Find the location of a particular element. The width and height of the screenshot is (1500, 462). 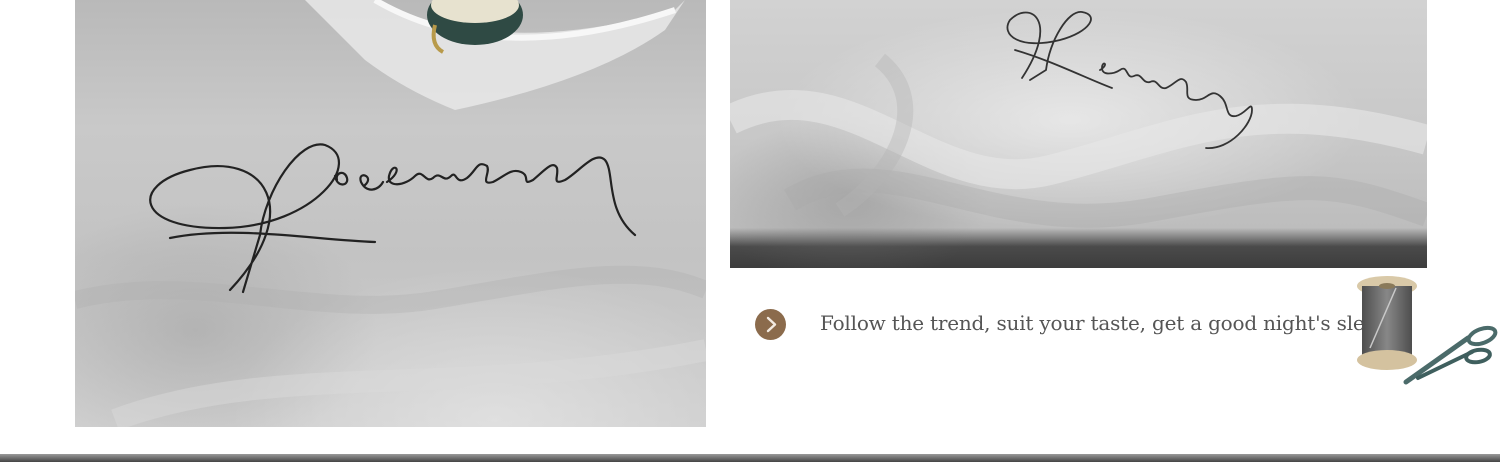

chevron-right-icon is located at coordinates (770, 324).